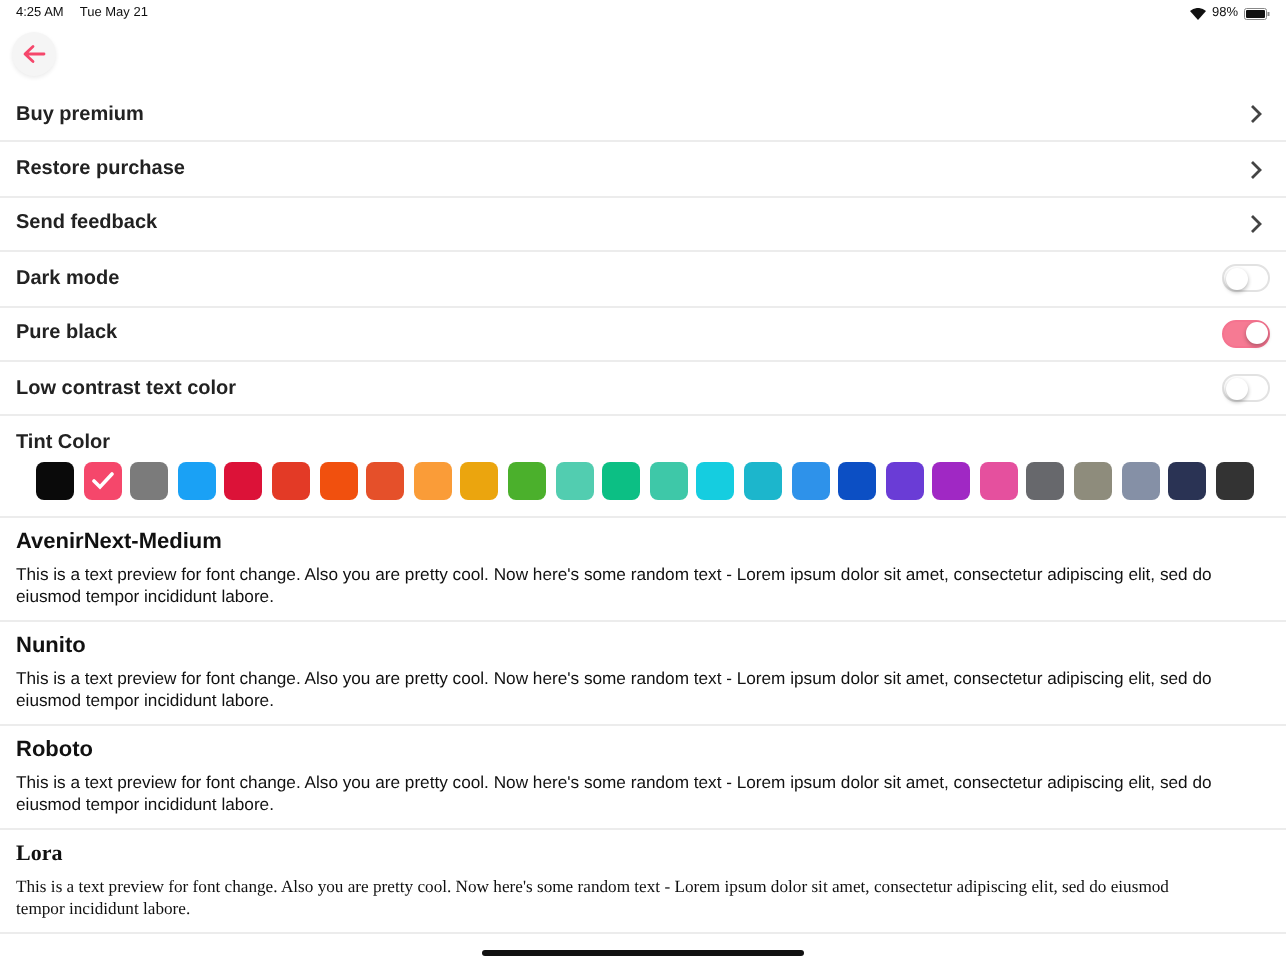  I want to click on settings-label: Pure black, so click(67, 333).